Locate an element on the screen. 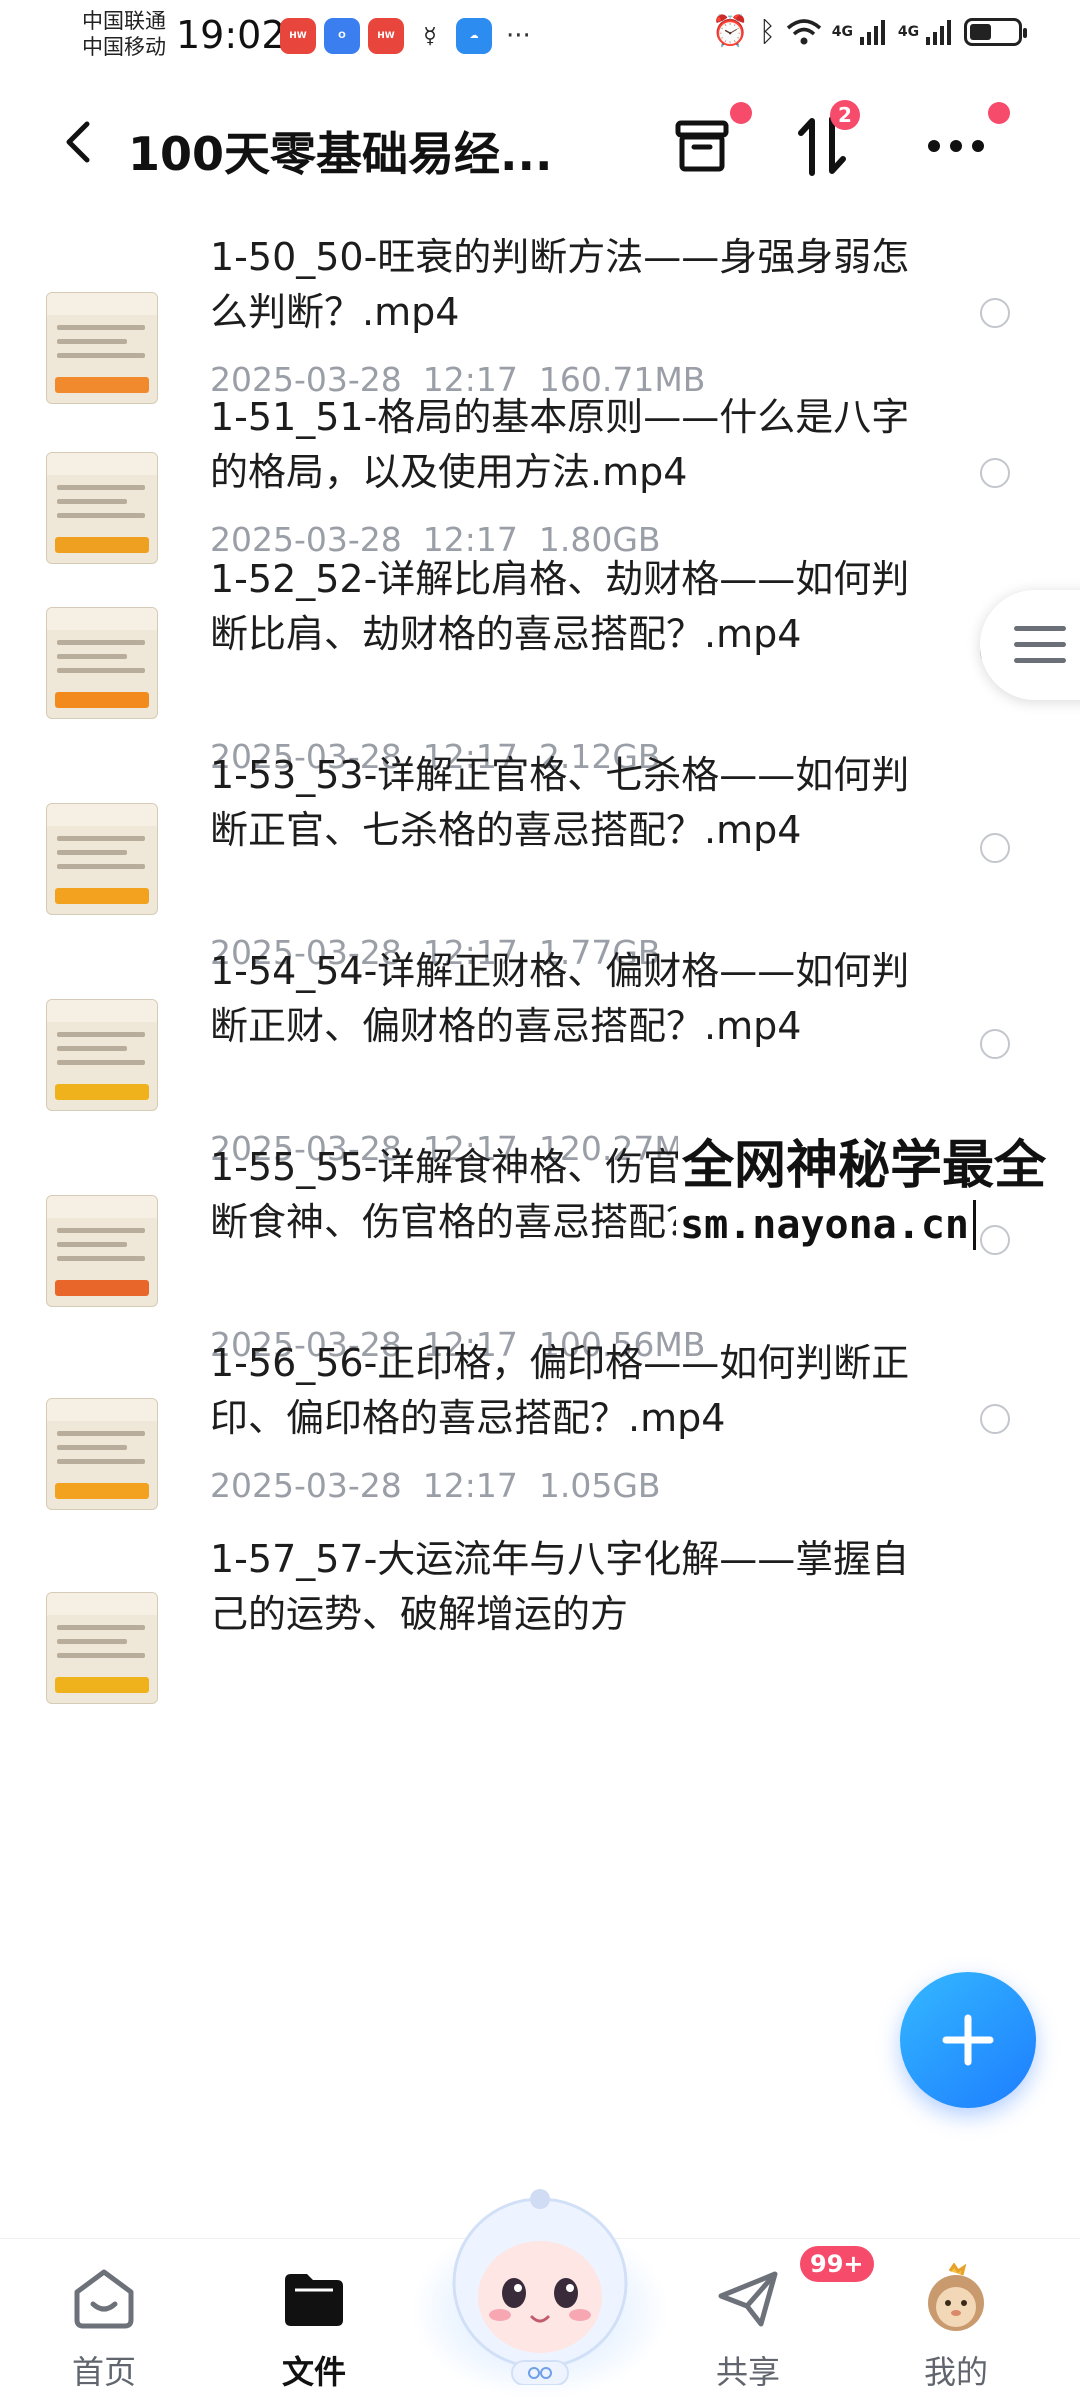 This screenshot has width=1080, height=2401. tab-home: 首页 is located at coordinates (104, 2320).